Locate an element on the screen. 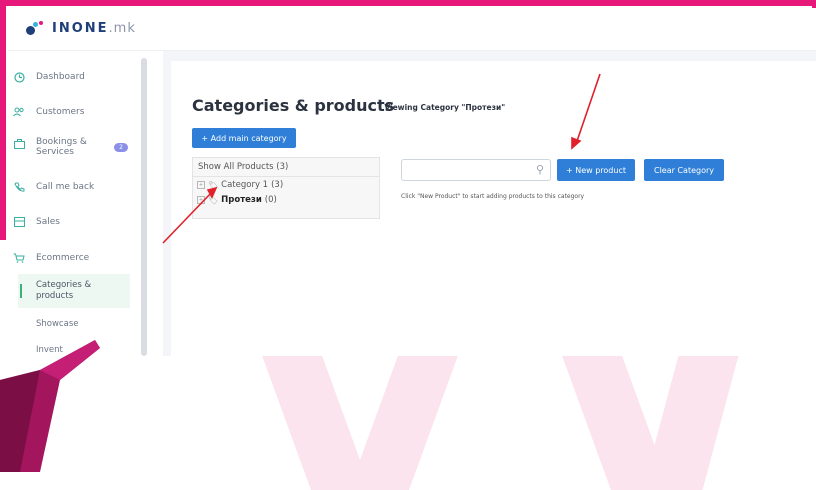 This screenshot has width=816, height=490. users-icon is located at coordinates (19, 112).